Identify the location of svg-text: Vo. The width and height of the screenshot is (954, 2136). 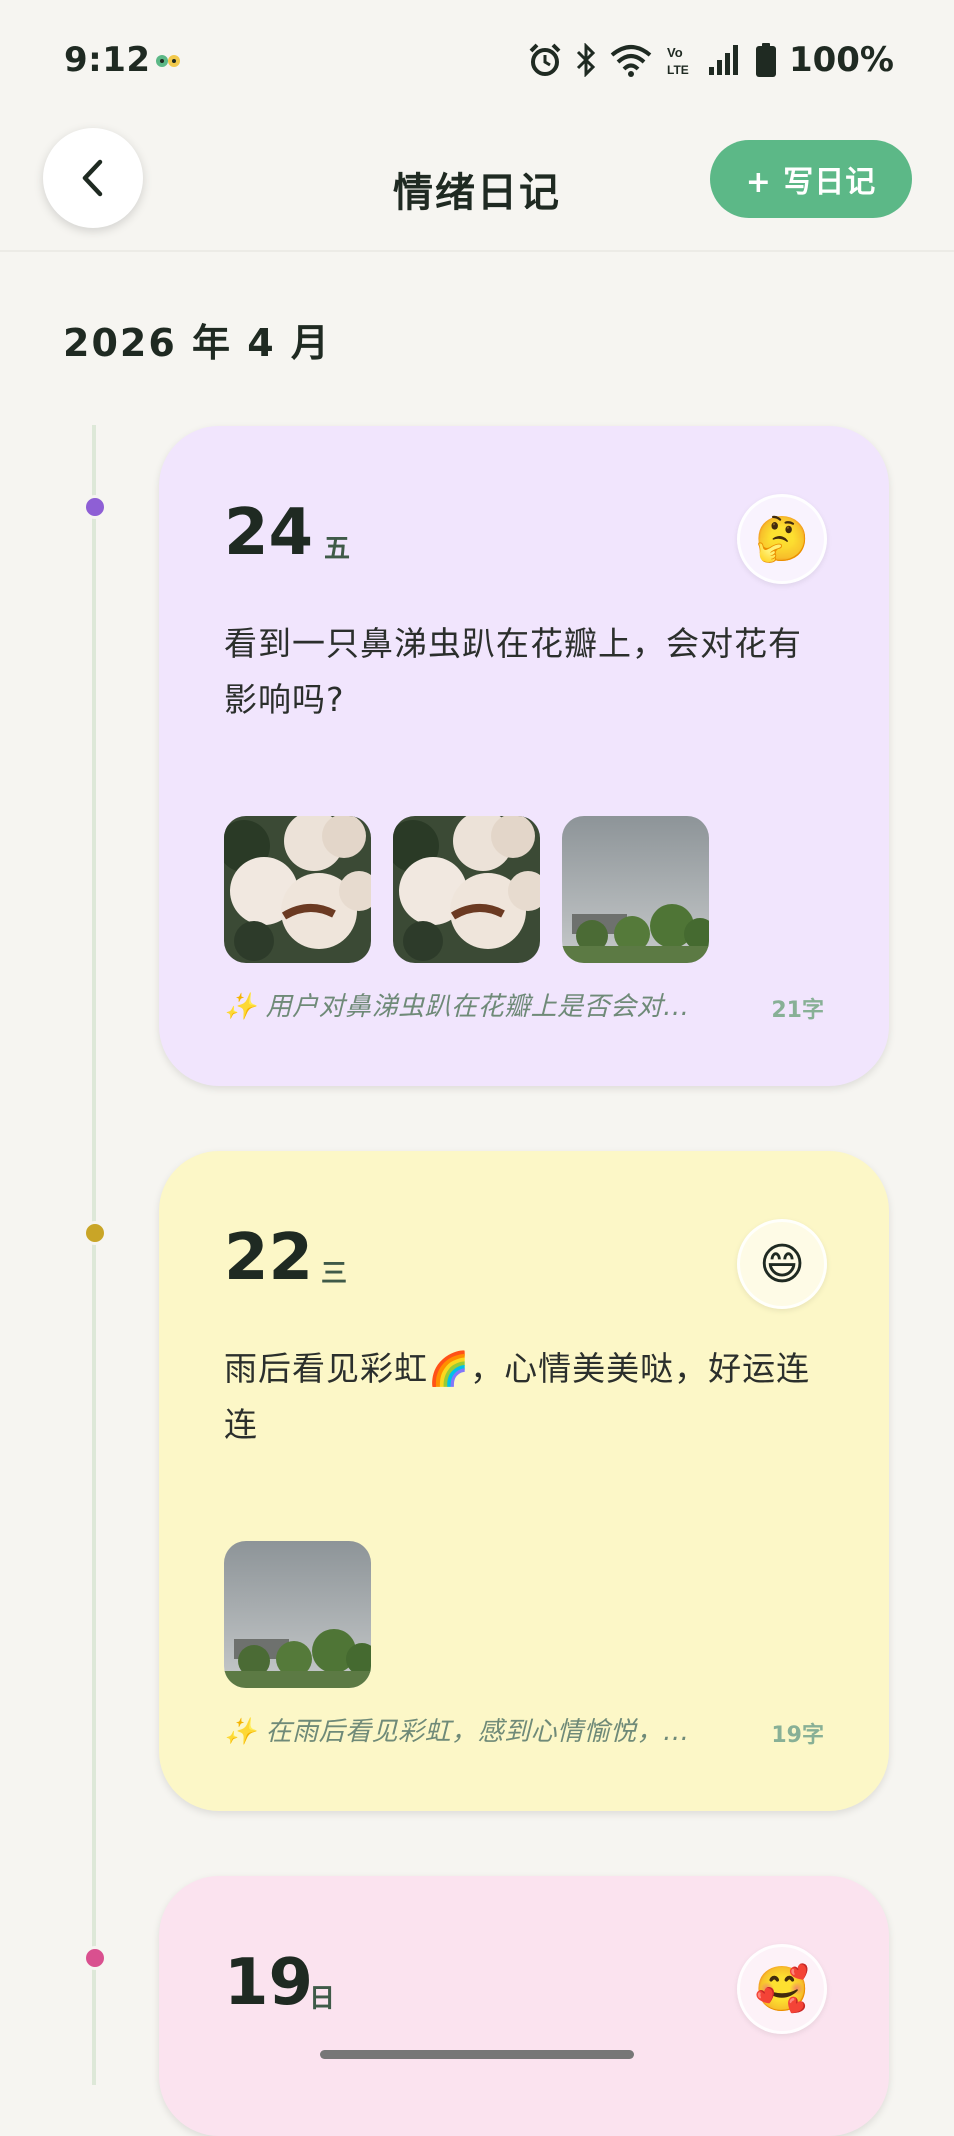
(675, 52).